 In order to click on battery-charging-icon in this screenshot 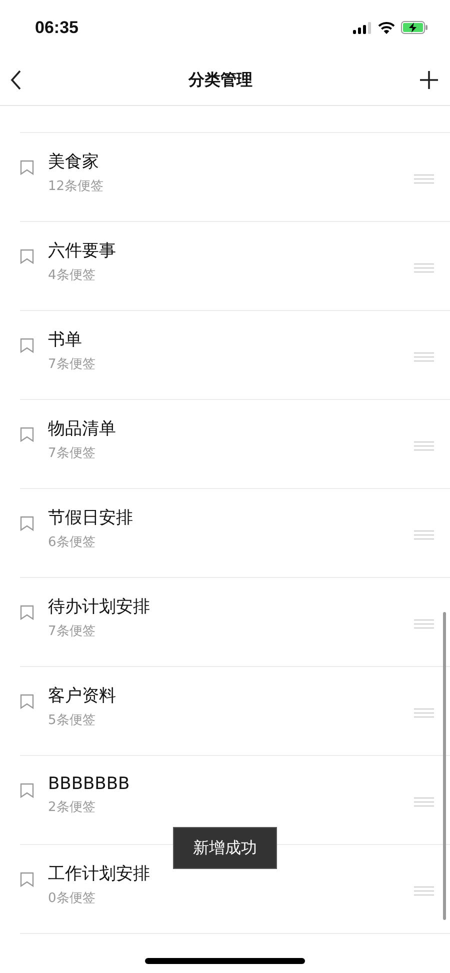, I will do `click(414, 27)`.